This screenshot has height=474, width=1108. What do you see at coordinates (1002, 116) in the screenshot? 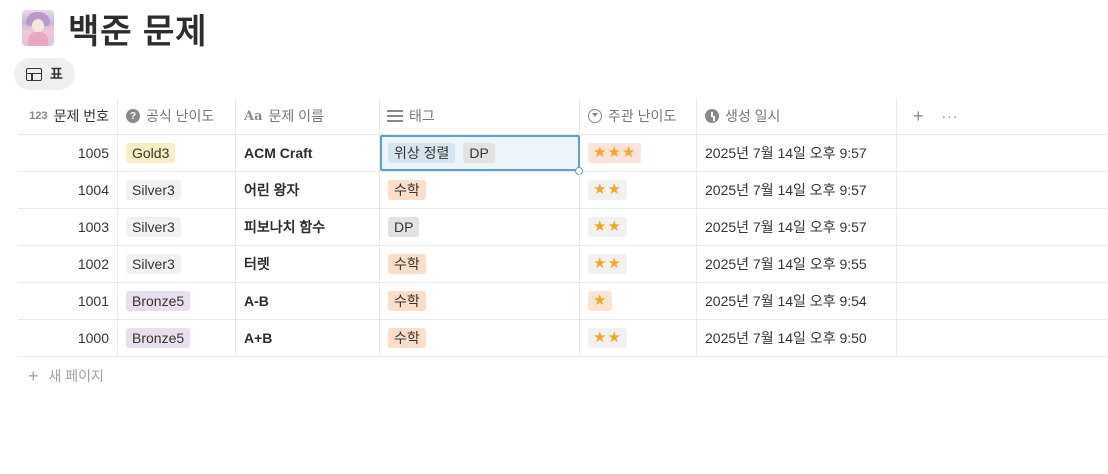
I see `header-actions: + ···` at bounding box center [1002, 116].